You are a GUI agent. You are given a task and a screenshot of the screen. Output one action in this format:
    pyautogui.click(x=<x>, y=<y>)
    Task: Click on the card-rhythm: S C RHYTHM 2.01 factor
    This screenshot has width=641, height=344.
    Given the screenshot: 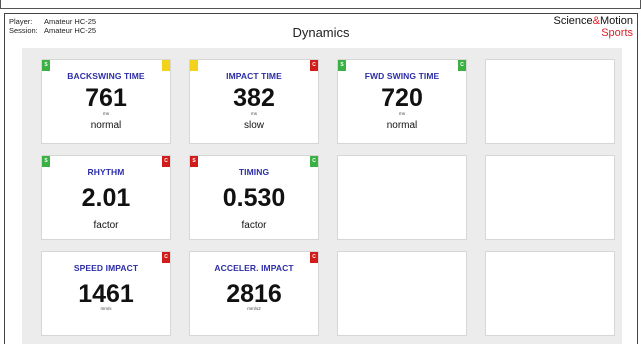 What is the action you would take?
    pyautogui.click(x=106, y=197)
    